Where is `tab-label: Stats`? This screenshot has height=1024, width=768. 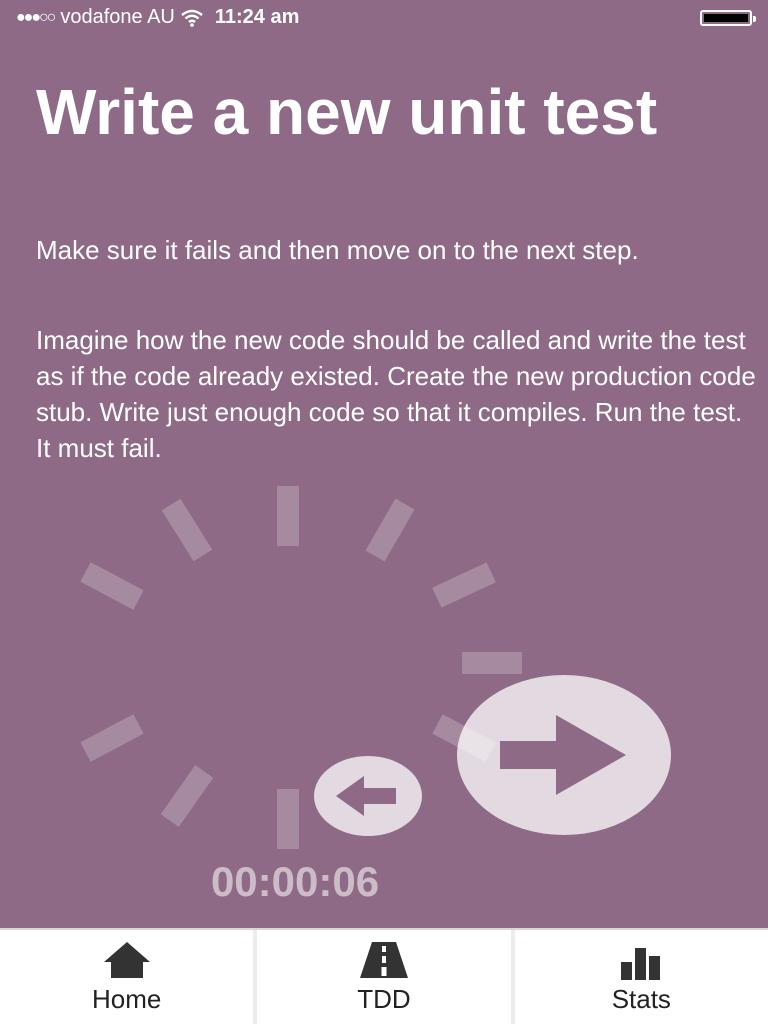
tab-label: Stats is located at coordinates (641, 998).